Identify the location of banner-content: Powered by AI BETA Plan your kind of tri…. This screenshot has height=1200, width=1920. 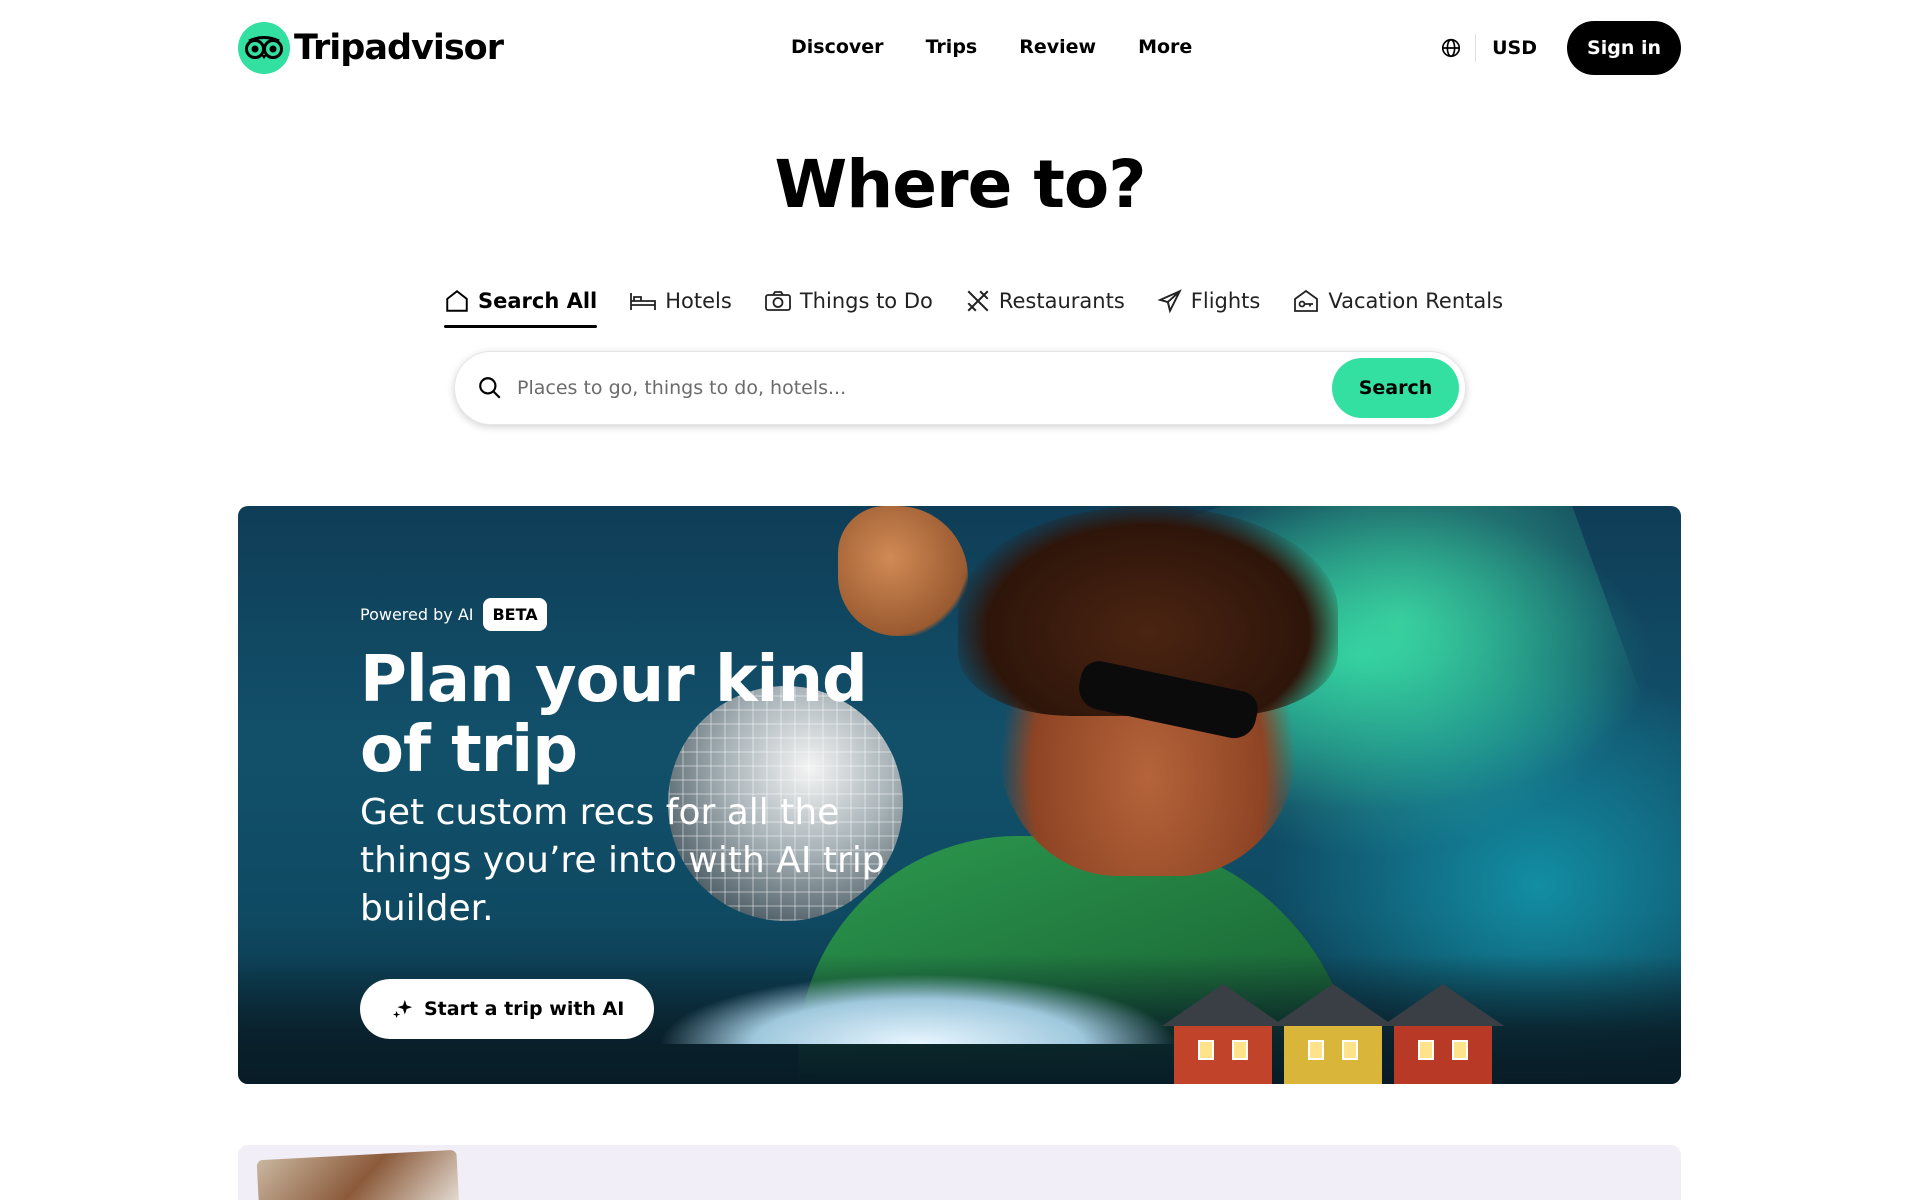
(640, 818).